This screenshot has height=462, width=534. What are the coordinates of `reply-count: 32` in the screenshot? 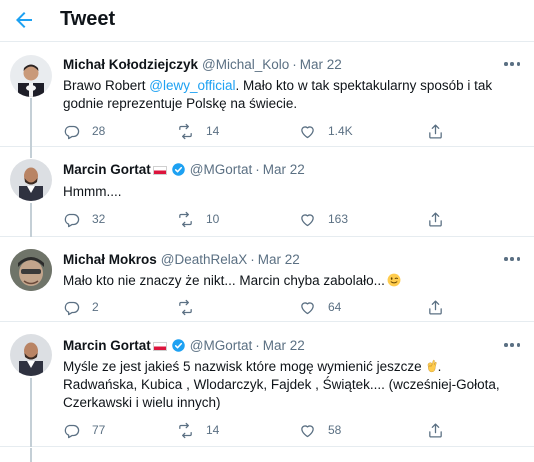 It's located at (99, 219).